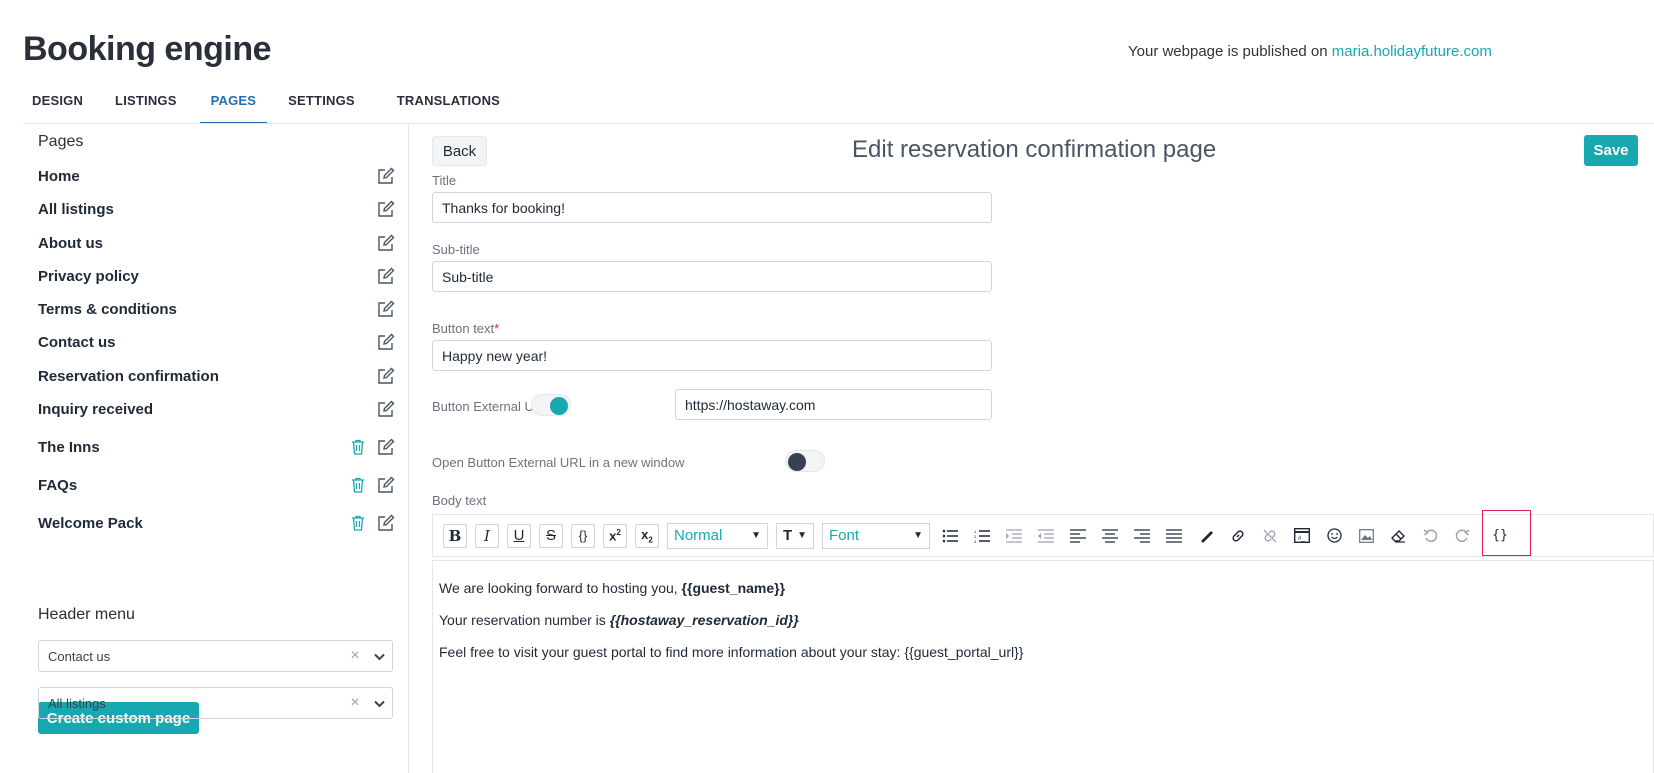 This screenshot has height=773, width=1654. Describe the element at coordinates (950, 536) in the screenshot. I see `bulleted-list-icon` at that location.